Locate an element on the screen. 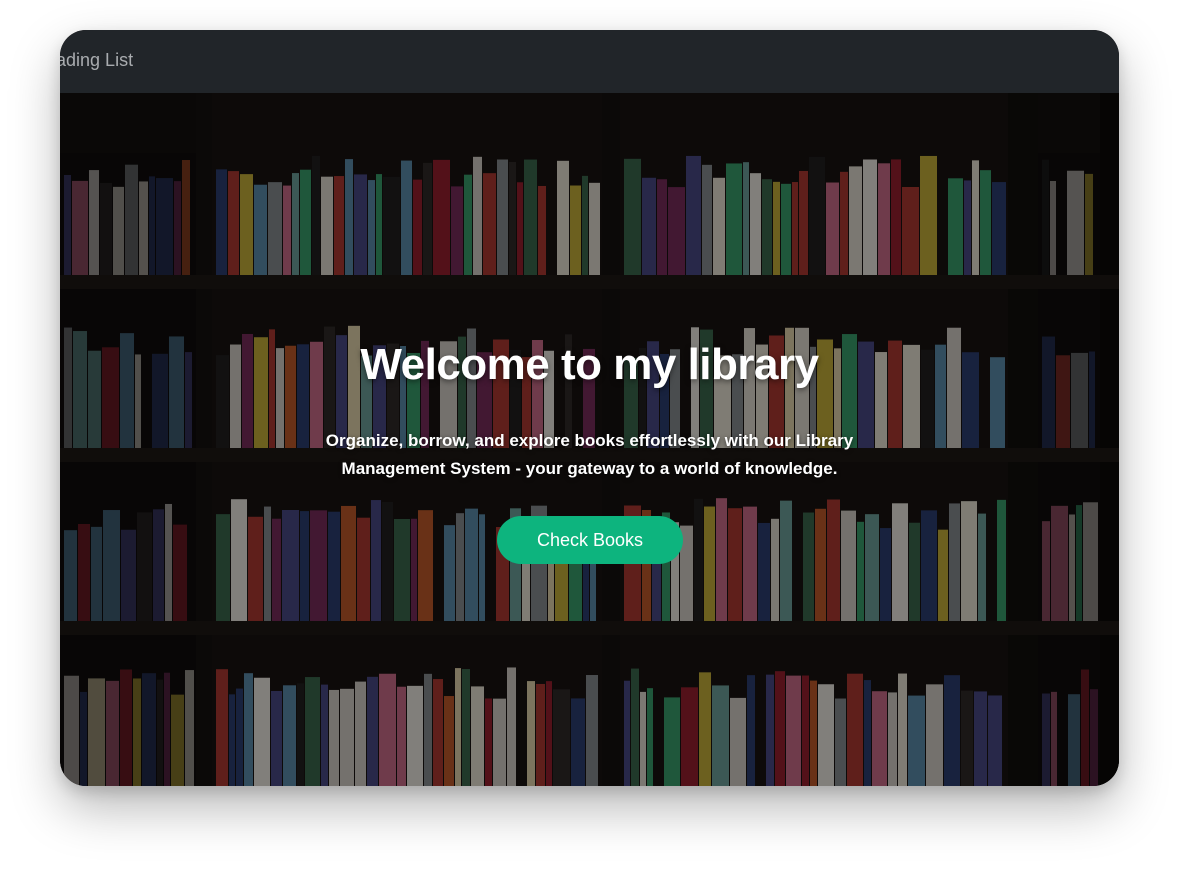 This screenshot has width=1179, height=876. navbar-brand: Reading List is located at coordinates (96, 60).